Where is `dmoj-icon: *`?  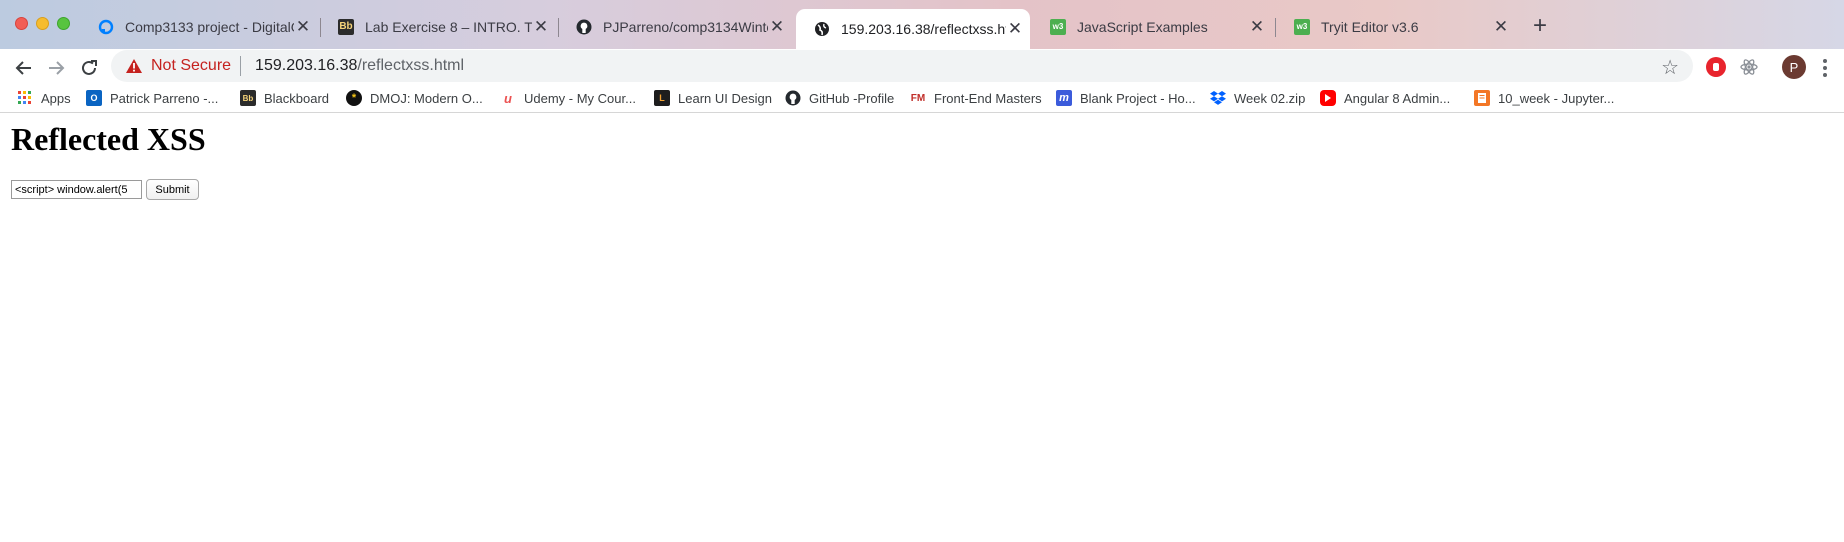 dmoj-icon: * is located at coordinates (354, 98).